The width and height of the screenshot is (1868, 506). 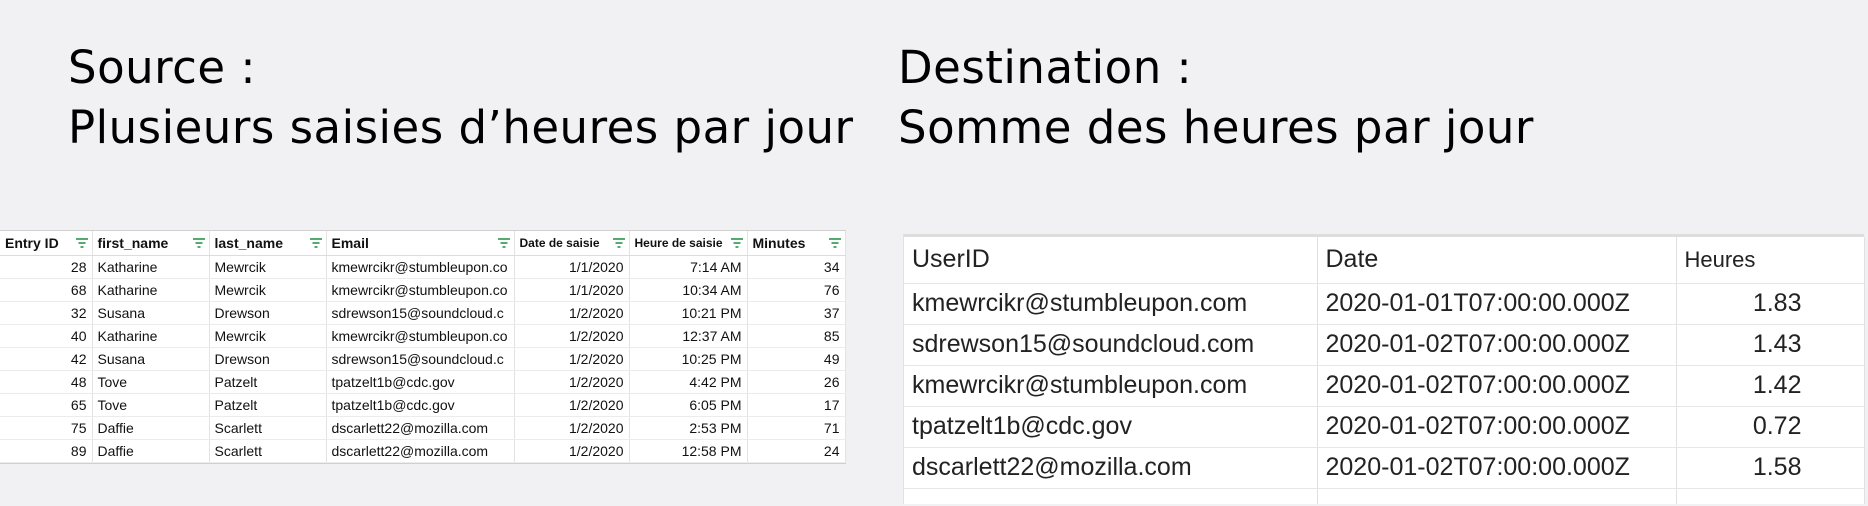 What do you see at coordinates (1111, 345) in the screenshot?
I see `cell-userid: sdrewson15@soundcloud.com` at bounding box center [1111, 345].